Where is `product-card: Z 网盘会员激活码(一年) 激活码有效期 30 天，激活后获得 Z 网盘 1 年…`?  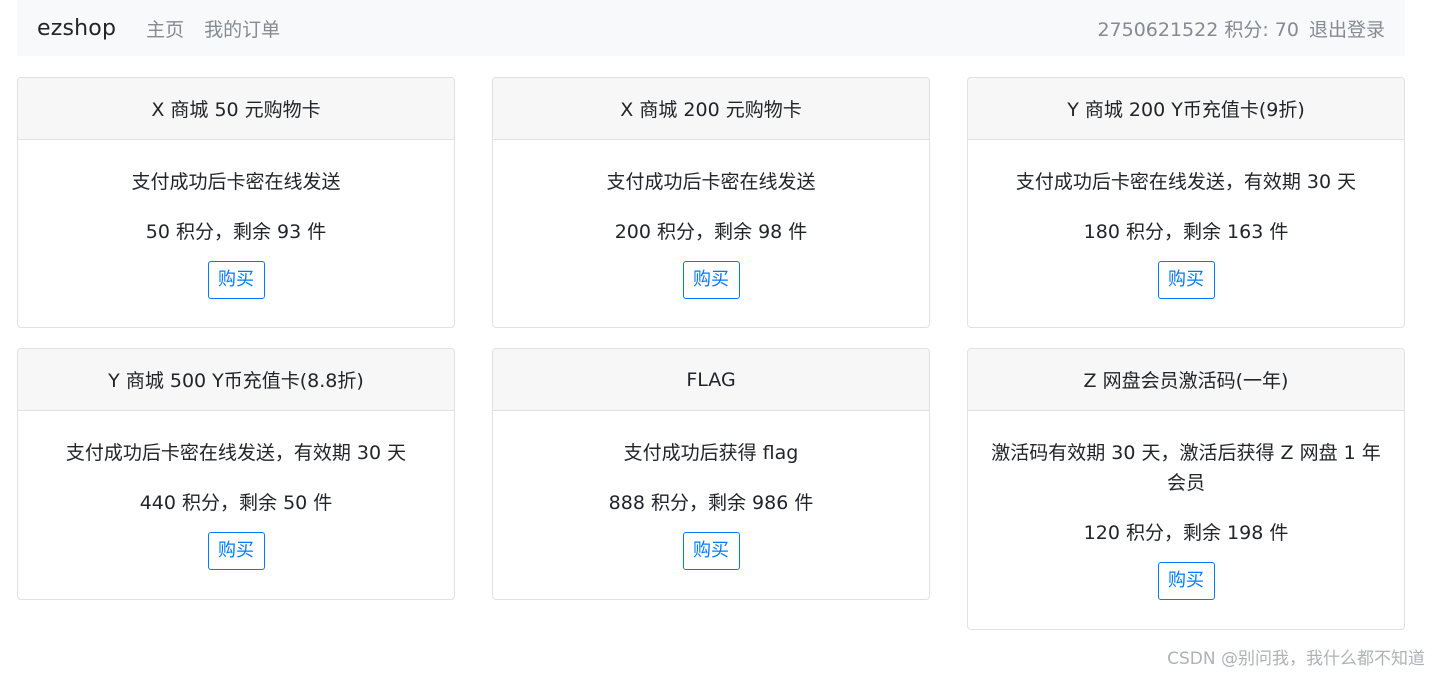 product-card: Z 网盘会员激活码(一年) 激活码有效期 30 天，激活后获得 Z 网盘 1 年… is located at coordinates (1186, 489).